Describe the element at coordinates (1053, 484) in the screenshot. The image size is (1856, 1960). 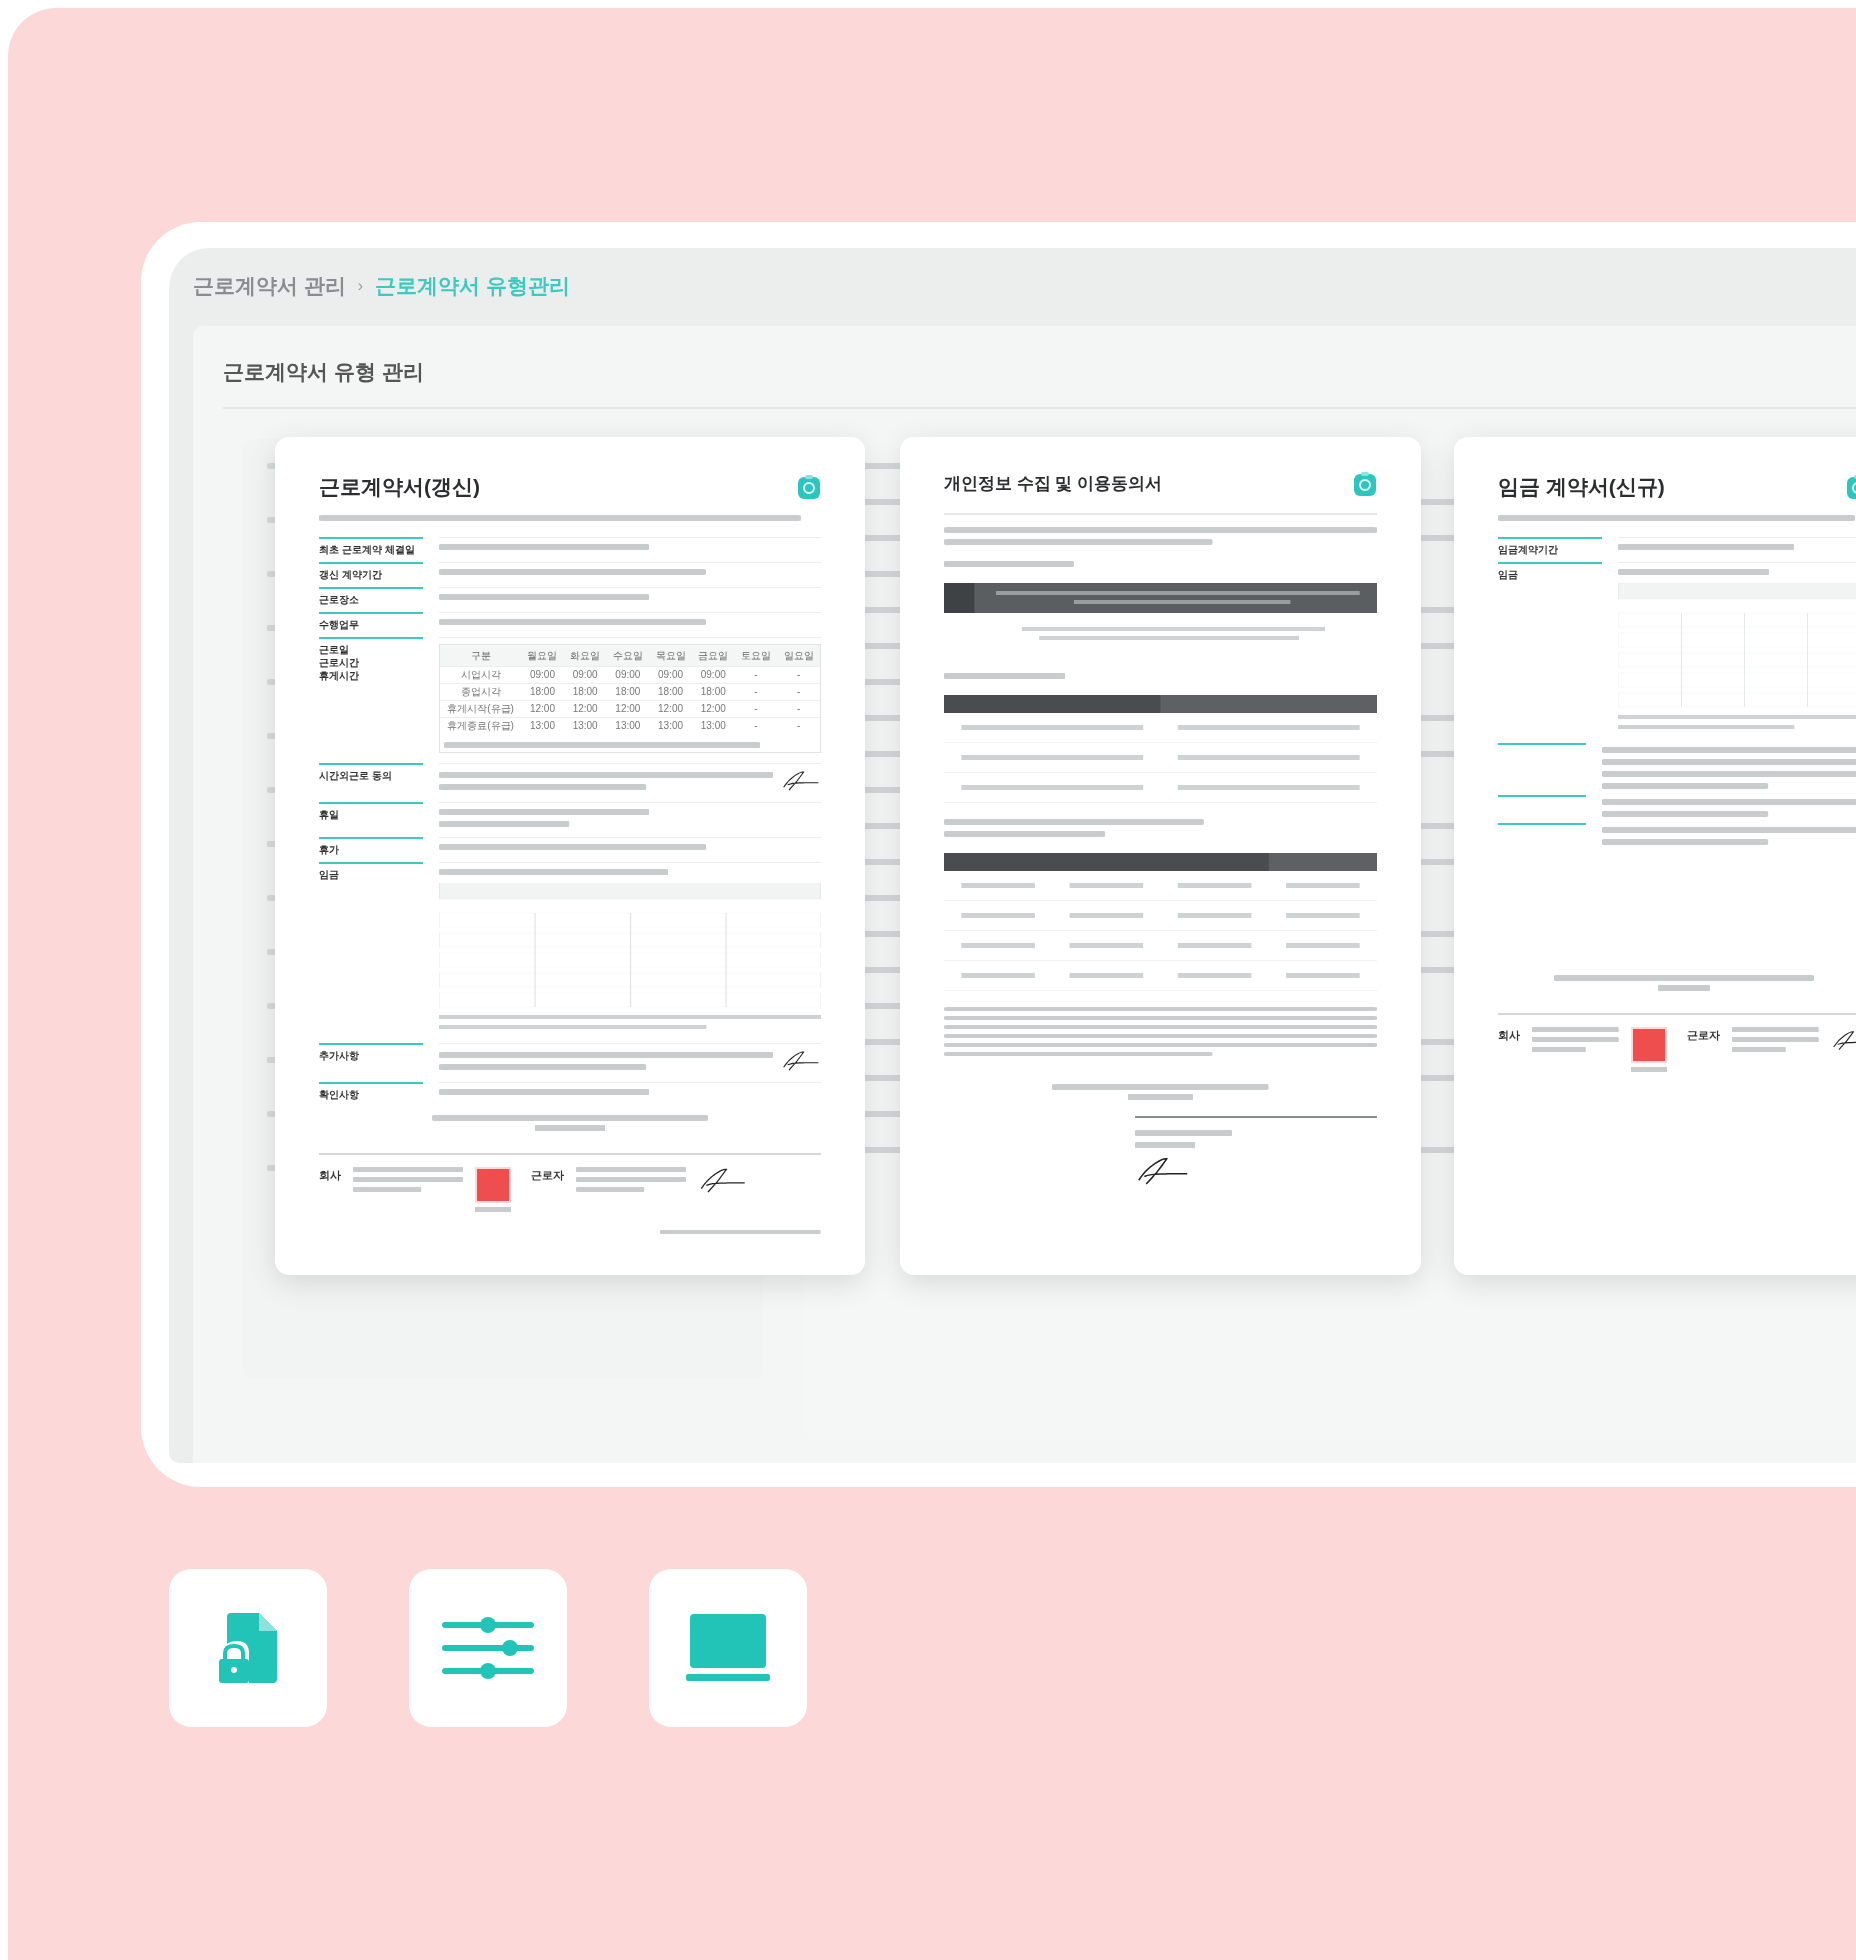
I see `document-title: 개인정보 수집 및 이용동의서` at that location.